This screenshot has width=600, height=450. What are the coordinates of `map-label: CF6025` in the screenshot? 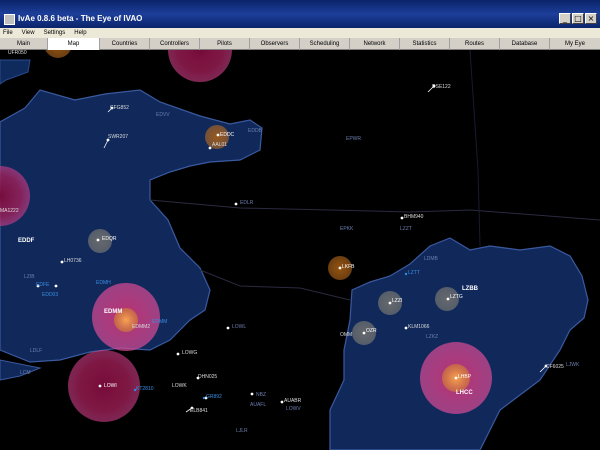 It's located at (555, 367).